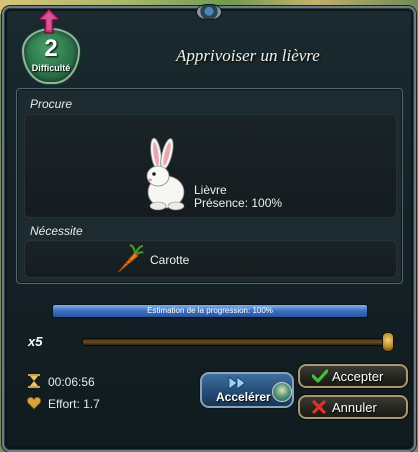 This screenshot has height=452, width=418. I want to click on hourglass-icon, so click(34, 381).